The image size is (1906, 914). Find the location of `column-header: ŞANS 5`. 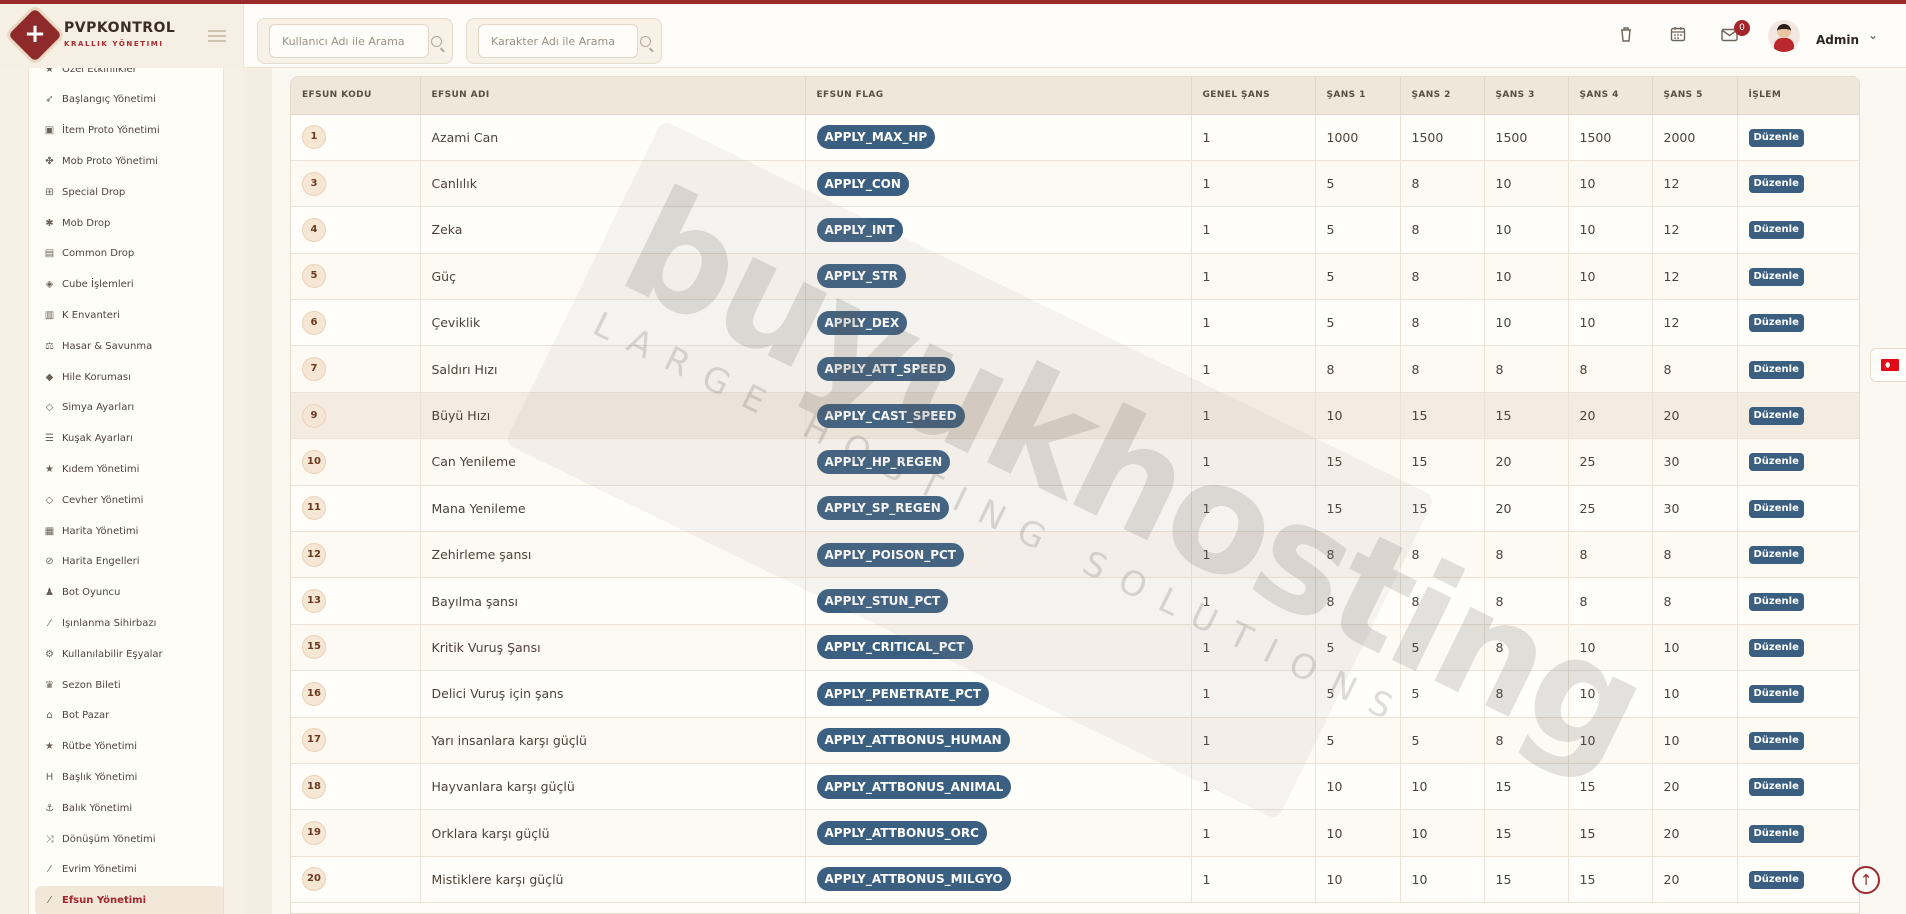

column-header: ŞANS 5 is located at coordinates (1695, 96).